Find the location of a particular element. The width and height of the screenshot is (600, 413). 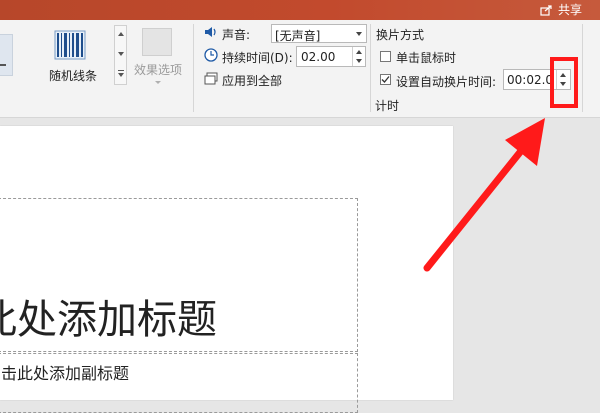

annotation-arrow-icon is located at coordinates (484, 195).